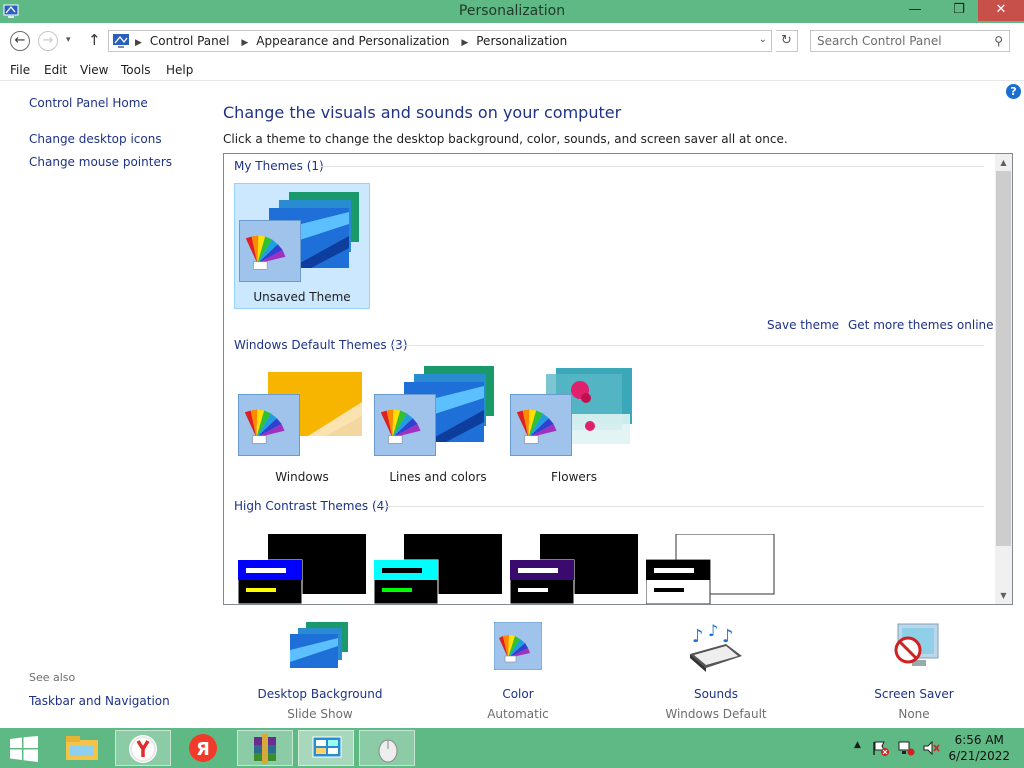 The height and width of the screenshot is (768, 1024). Describe the element at coordinates (998, 41) in the screenshot. I see `search-icon: ⚲` at that location.